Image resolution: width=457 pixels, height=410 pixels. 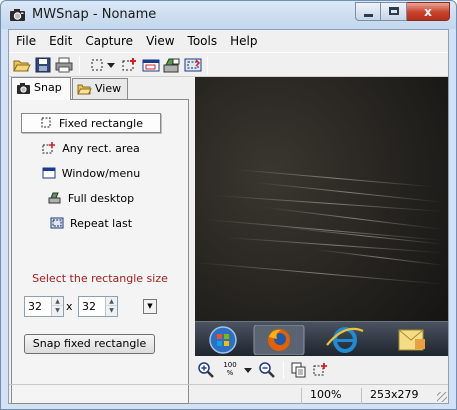 I want to click on status-bar: 100% 253x279, so click(x=228, y=394).